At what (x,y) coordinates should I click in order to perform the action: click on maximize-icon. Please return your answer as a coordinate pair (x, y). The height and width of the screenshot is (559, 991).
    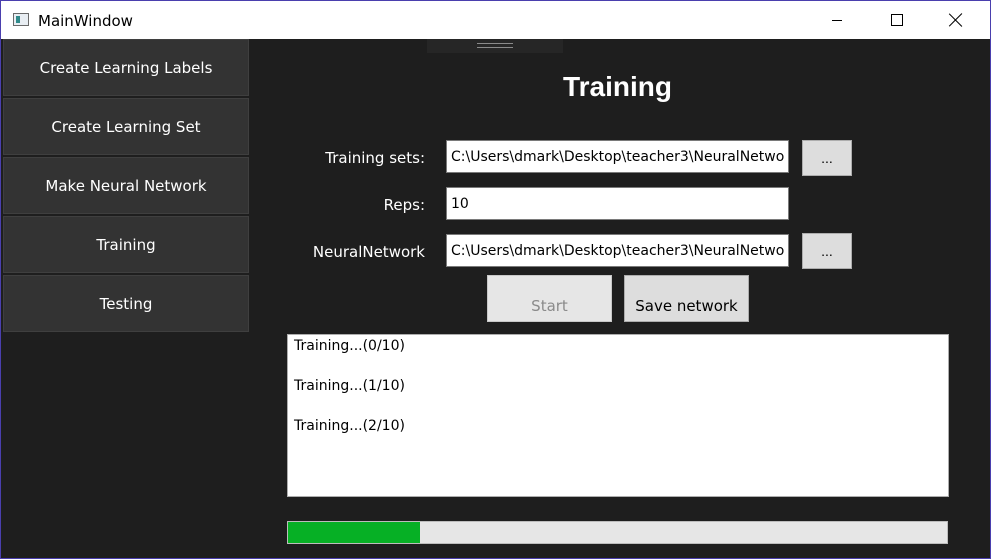
    Looking at the image, I should click on (897, 20).